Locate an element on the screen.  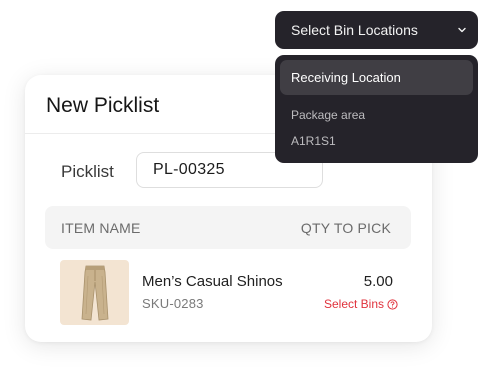
item-qty: 5.00 is located at coordinates (378, 281).